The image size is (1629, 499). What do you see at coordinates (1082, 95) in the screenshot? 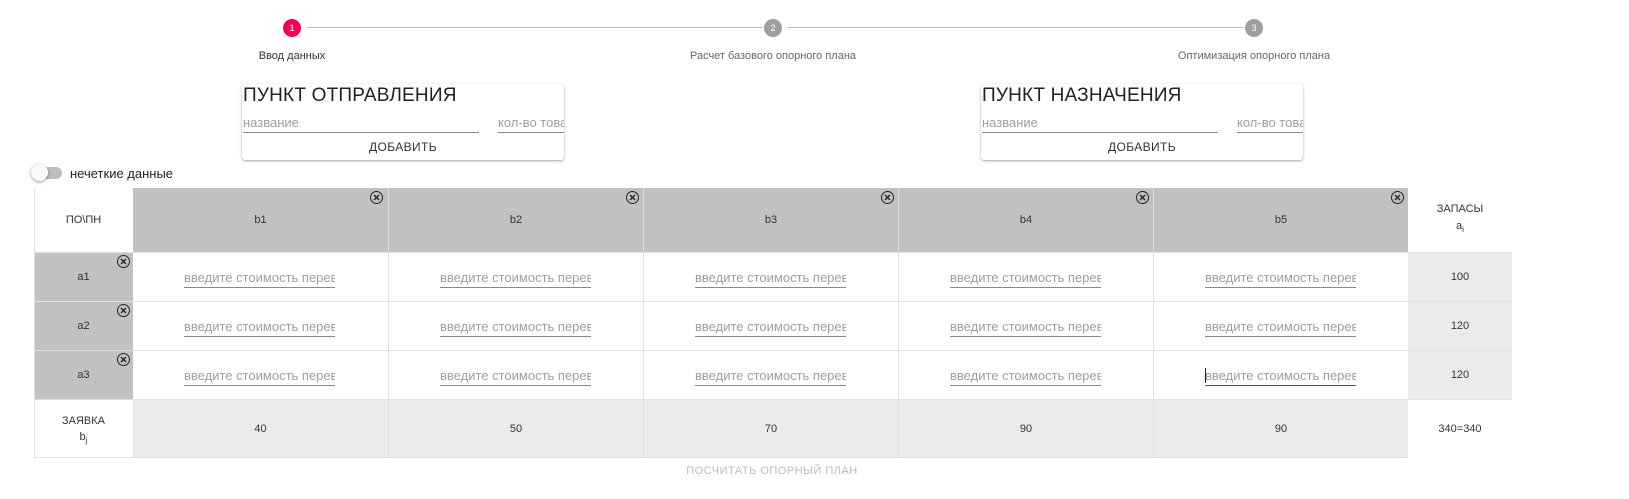
I see `destination-card-title: ПУНКТ НАЗНАЧЕНИЯ` at bounding box center [1082, 95].